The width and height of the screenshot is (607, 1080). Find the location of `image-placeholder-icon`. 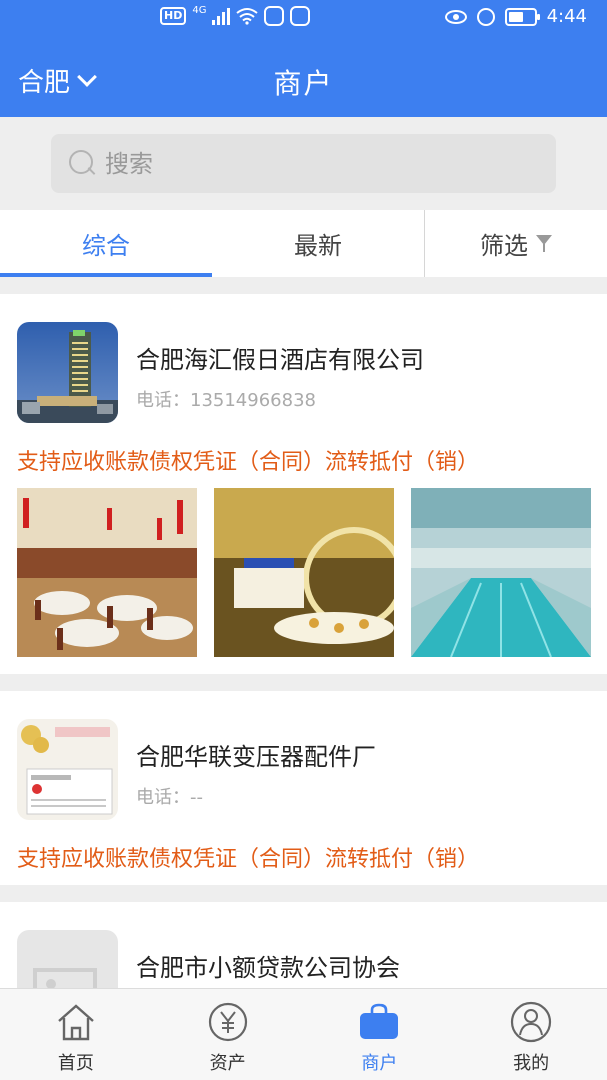

image-placeholder-icon is located at coordinates (67, 959).